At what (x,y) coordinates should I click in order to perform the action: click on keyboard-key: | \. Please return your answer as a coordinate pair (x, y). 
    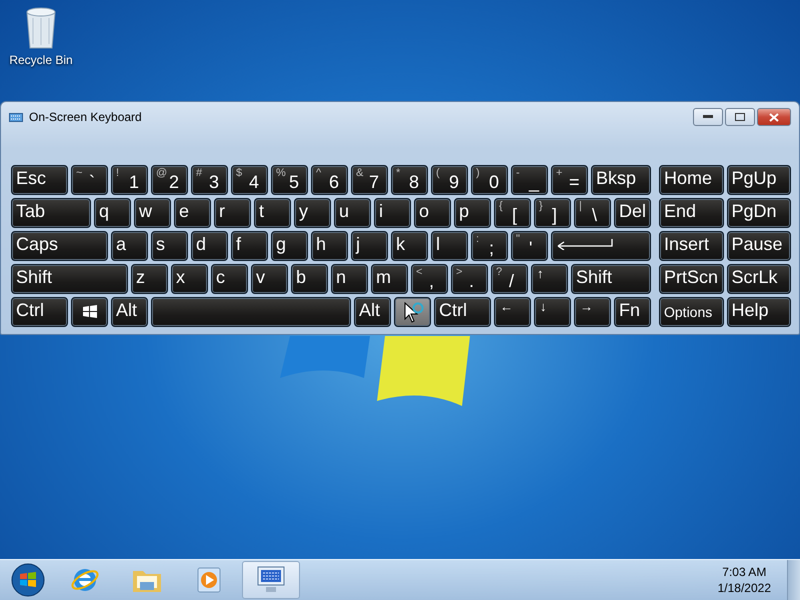
    Looking at the image, I should click on (592, 213).